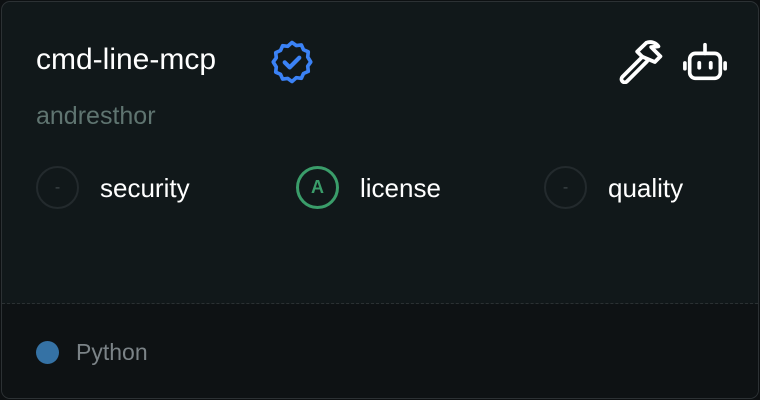 Image resolution: width=760 pixels, height=400 pixels. I want to click on author-name: andresthor, so click(96, 116).